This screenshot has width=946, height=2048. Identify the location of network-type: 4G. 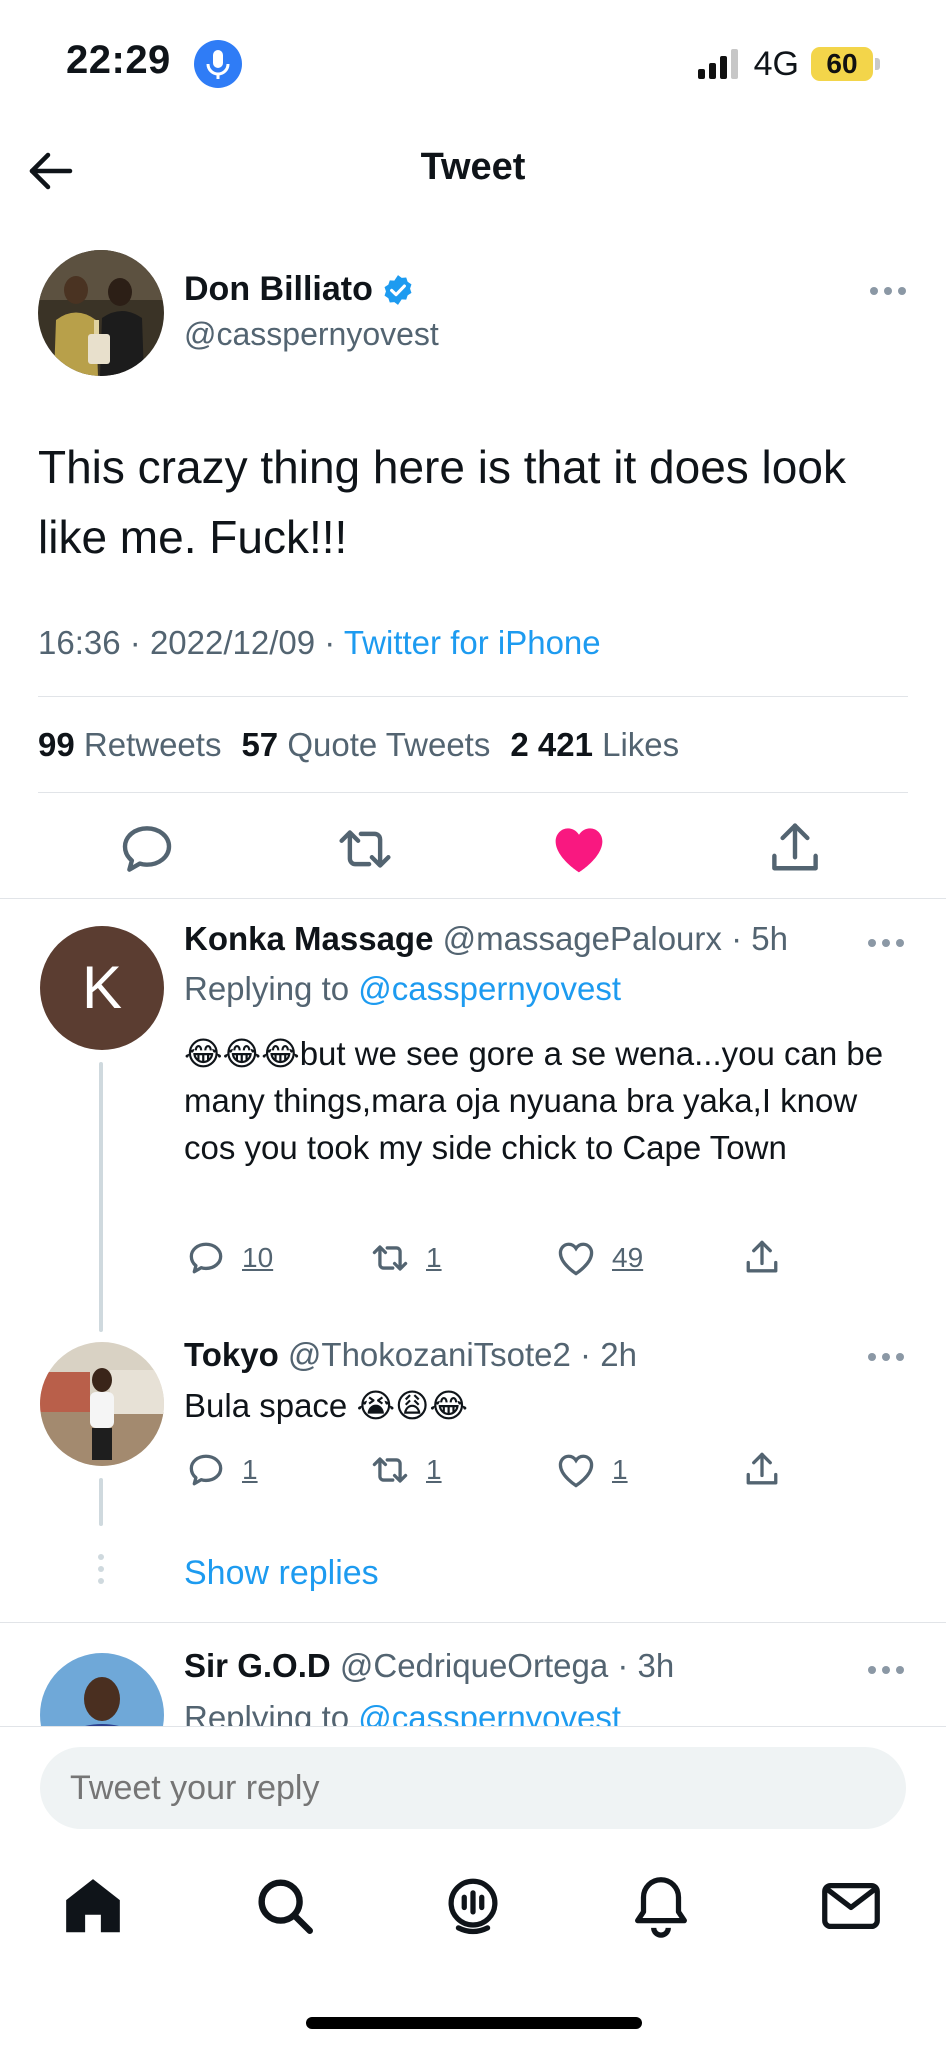
(776, 63).